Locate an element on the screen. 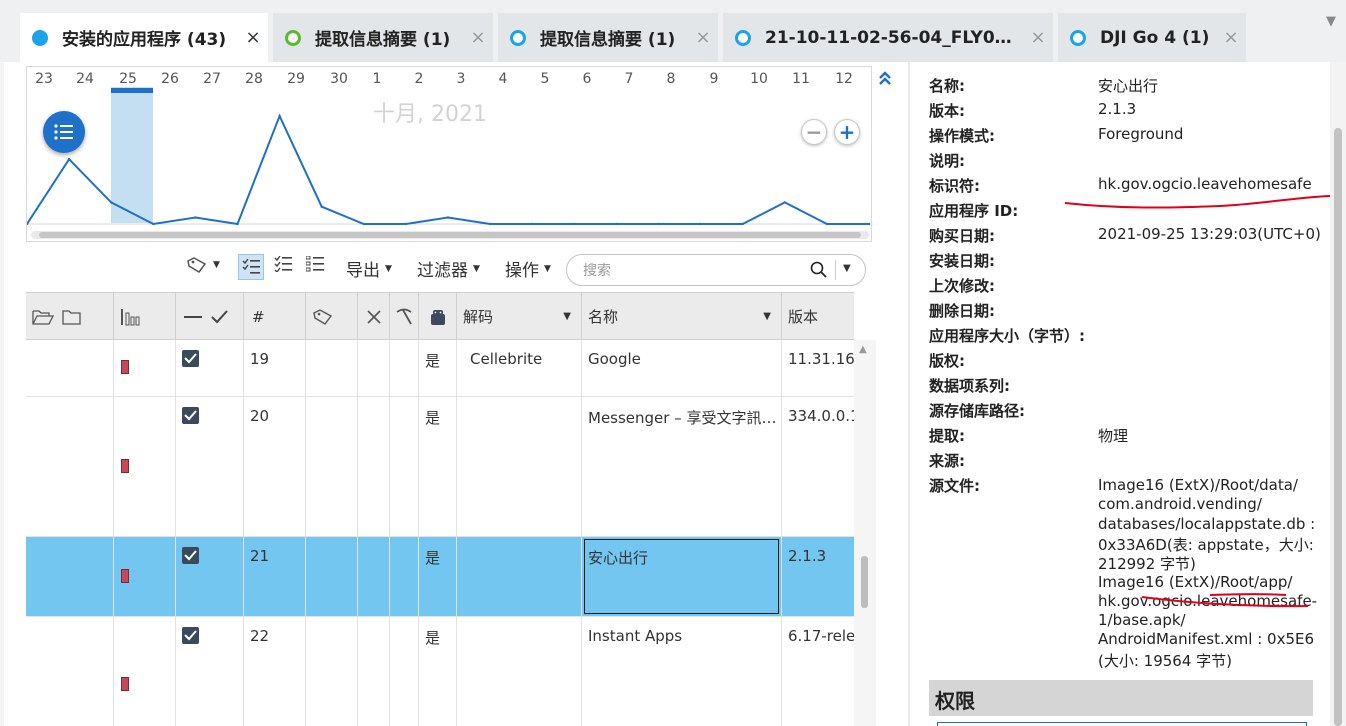 The height and width of the screenshot is (726, 1346). actions-menu: 操作 ▼ is located at coordinates (528, 268).